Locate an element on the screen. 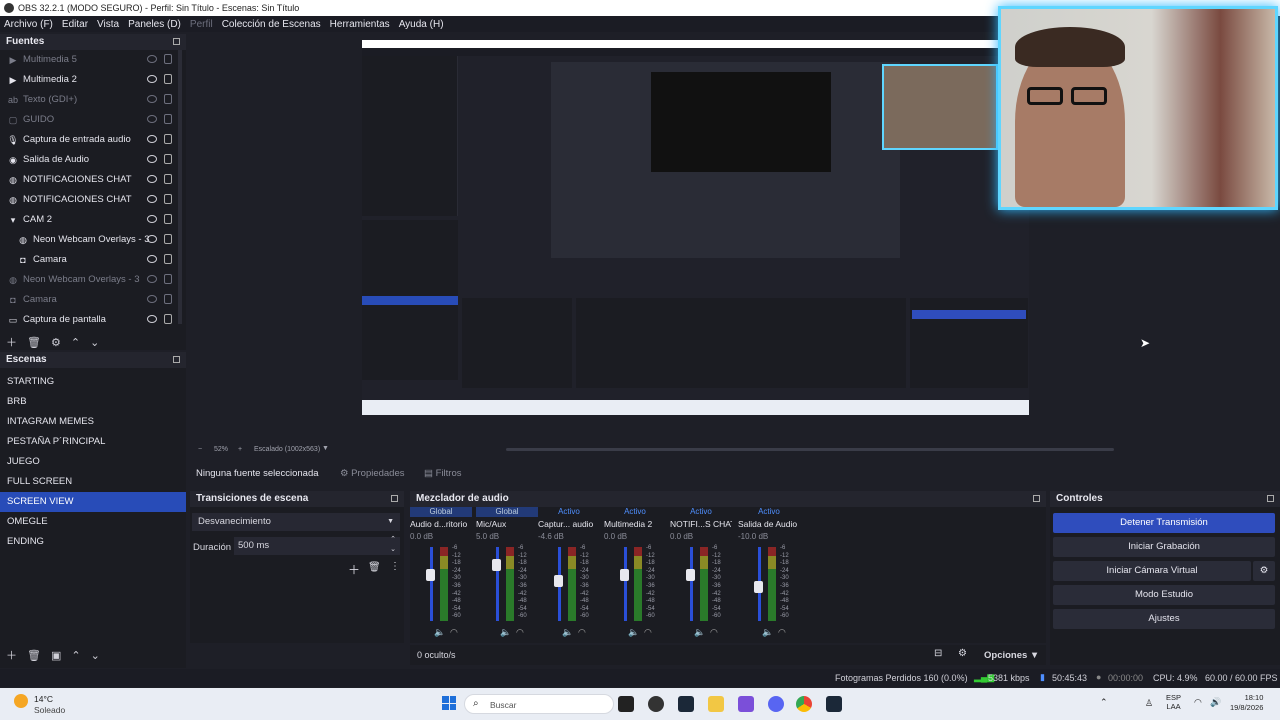 The width and height of the screenshot is (1280, 720). scene-item: STARTING is located at coordinates (93, 382).